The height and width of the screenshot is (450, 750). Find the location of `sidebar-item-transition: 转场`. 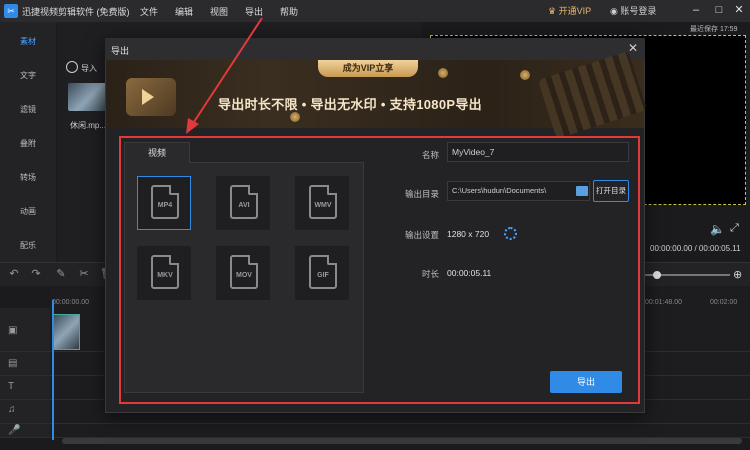

sidebar-item-transition: 转场 is located at coordinates (28, 177).